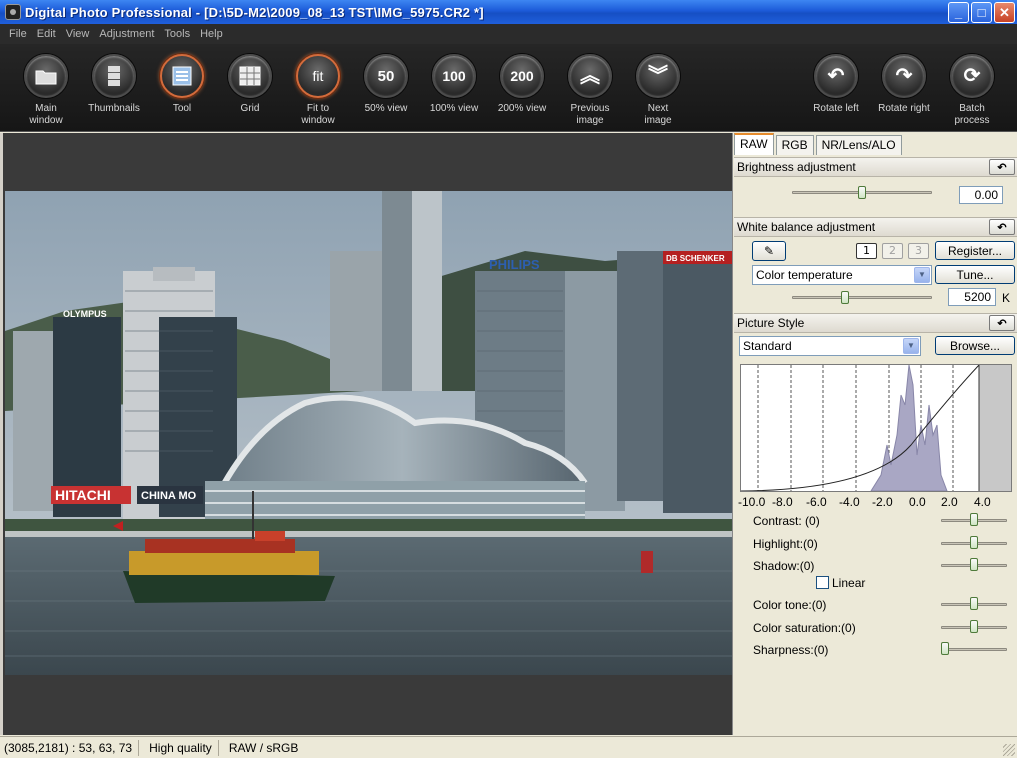 The width and height of the screenshot is (1017, 758). I want to click on tool-button: Tool, so click(182, 84).